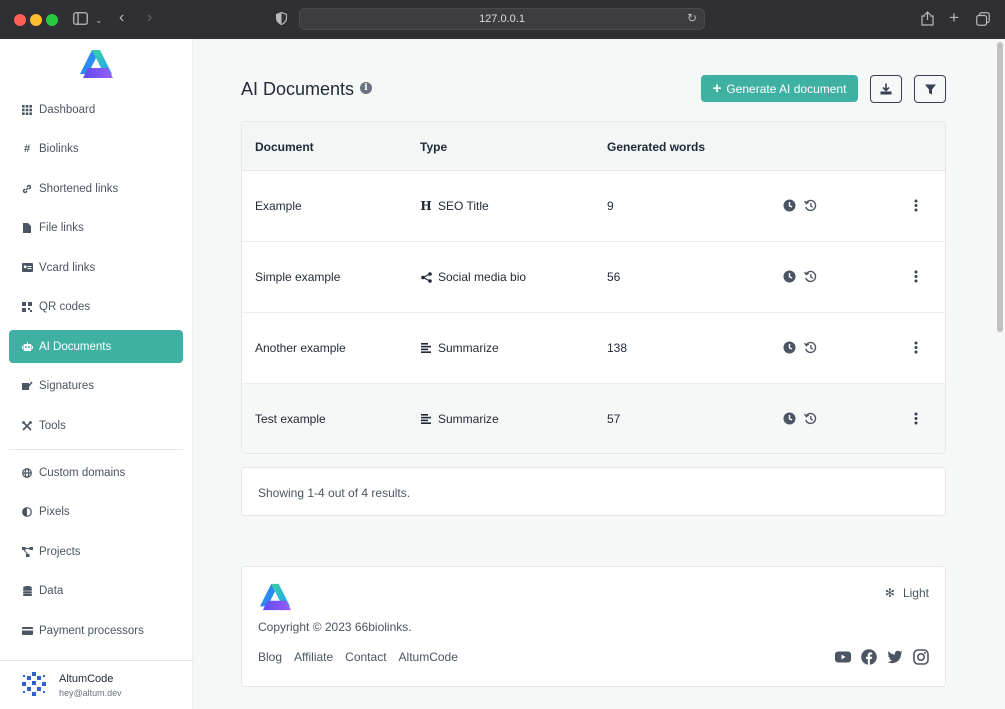 The height and width of the screenshot is (709, 1005). Describe the element at coordinates (786, 88) in the screenshot. I see `generate-ai-document-label: Generate AI document` at that location.